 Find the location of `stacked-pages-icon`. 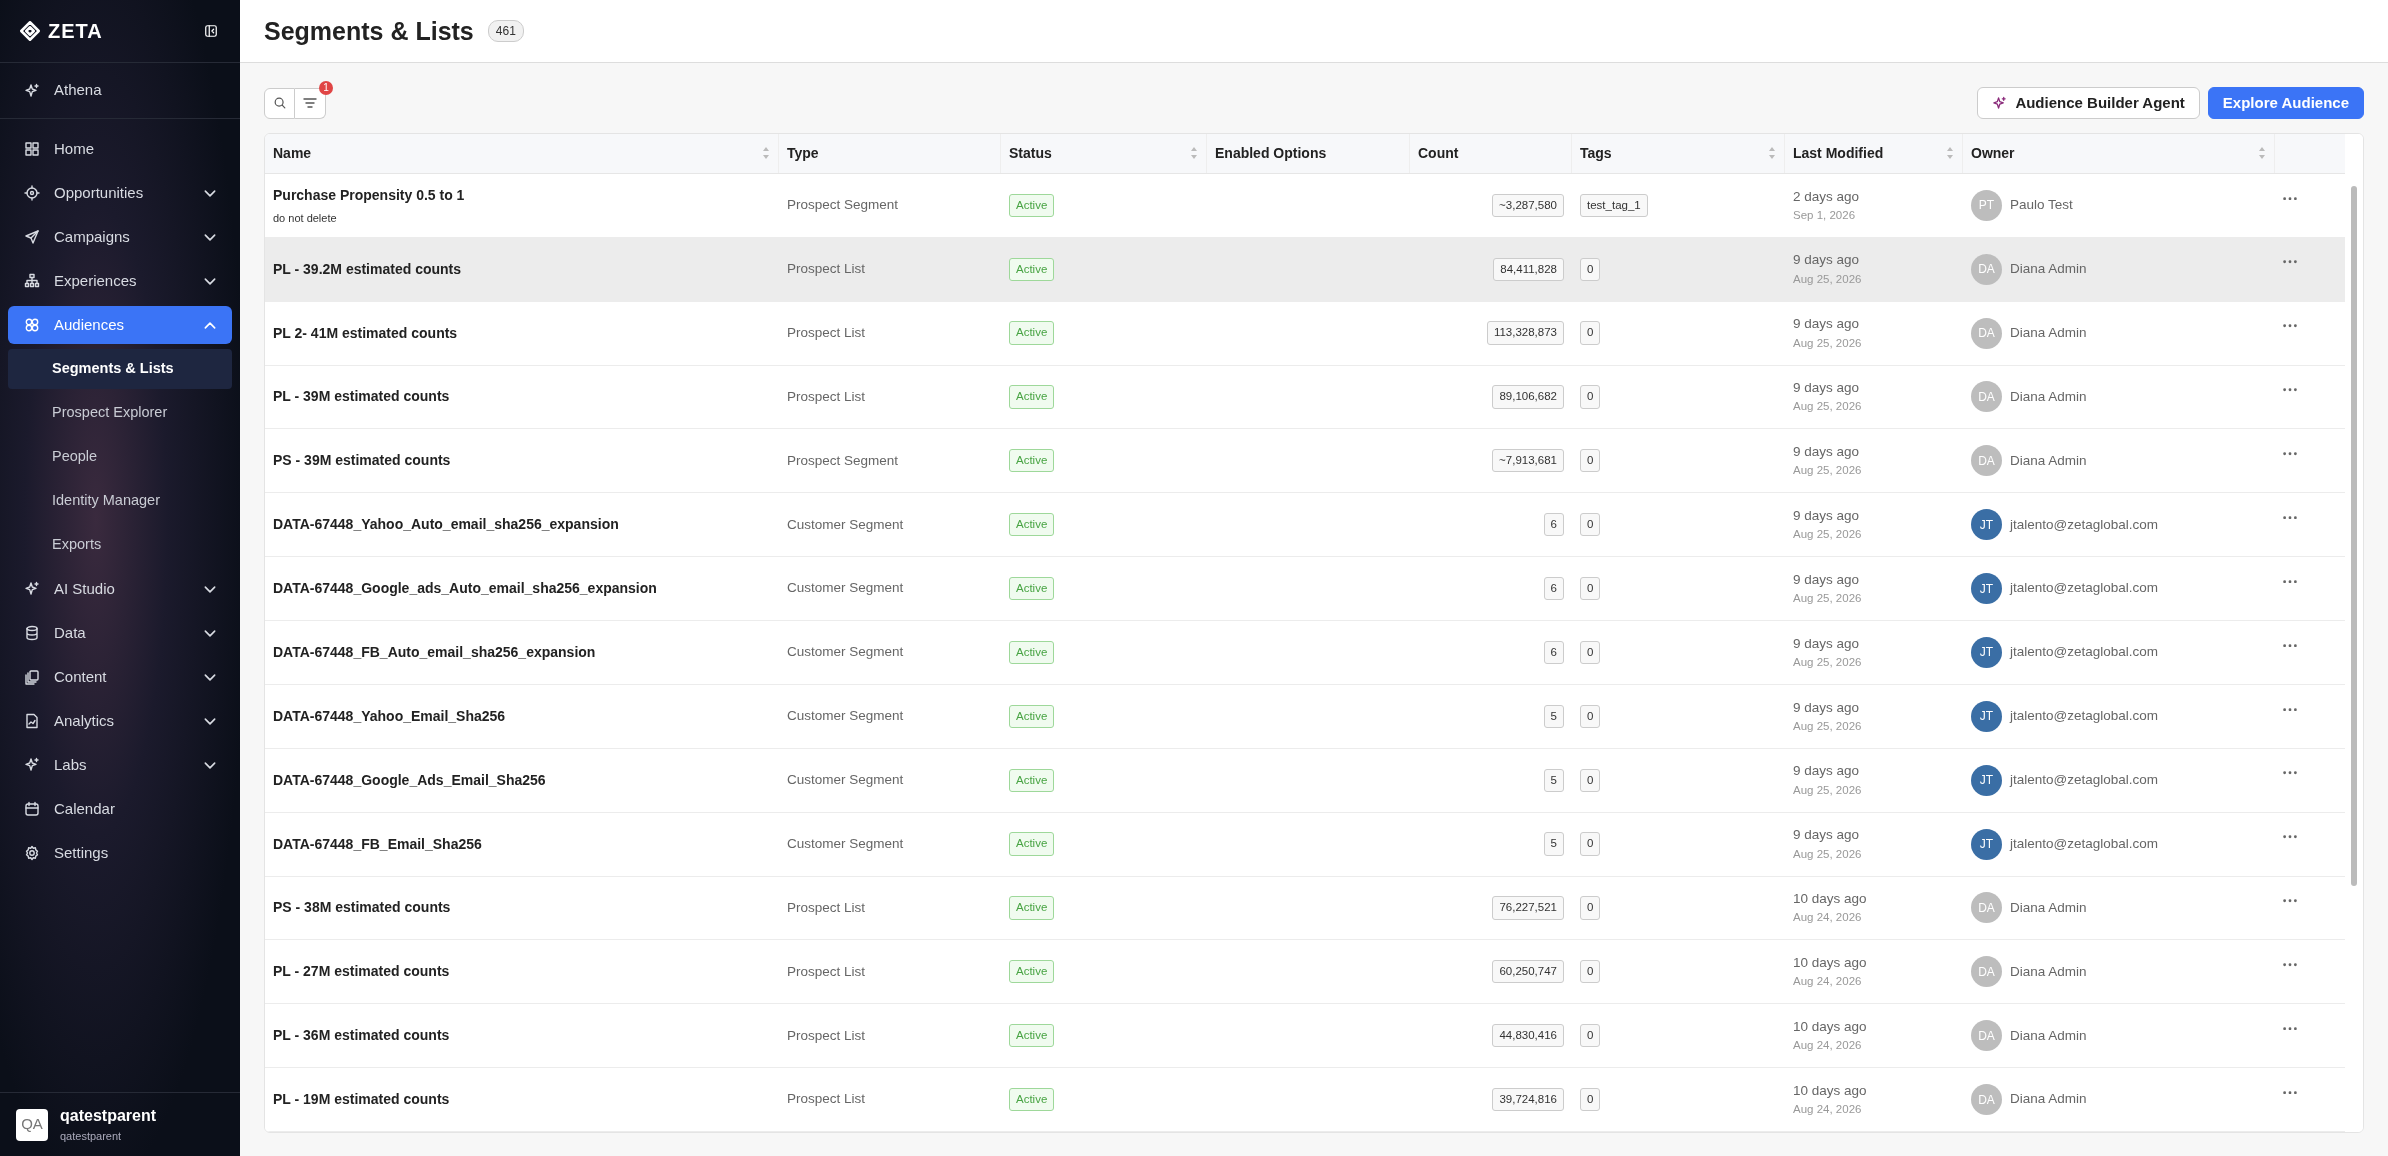

stacked-pages-icon is located at coordinates (32, 677).